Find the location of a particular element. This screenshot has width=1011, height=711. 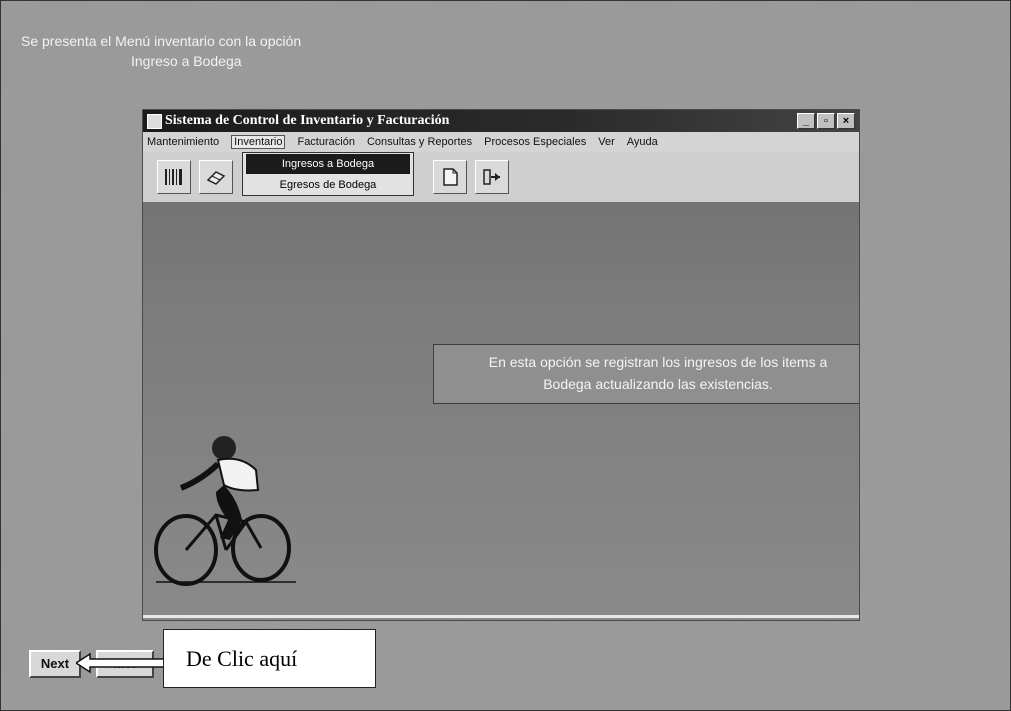

inventario-dropdown: Ingresos a Bodega Egresos de Bodega is located at coordinates (328, 174).